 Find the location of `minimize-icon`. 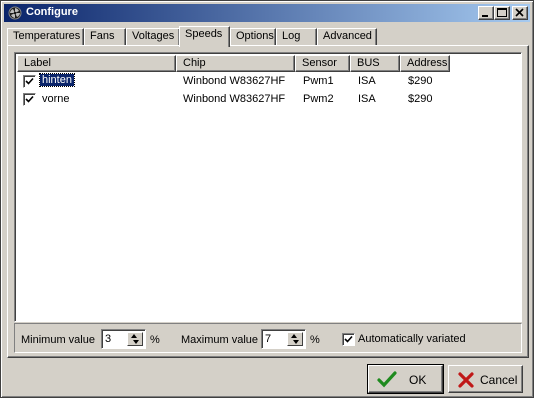

minimize-icon is located at coordinates (485, 16).